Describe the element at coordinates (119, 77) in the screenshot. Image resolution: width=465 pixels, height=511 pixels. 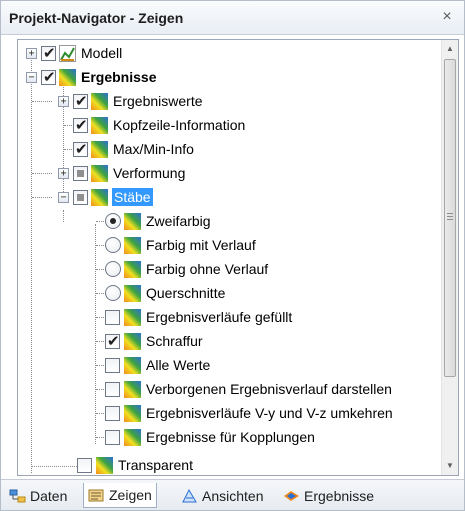
I see `tree-item-label: Ergebnisse` at that location.